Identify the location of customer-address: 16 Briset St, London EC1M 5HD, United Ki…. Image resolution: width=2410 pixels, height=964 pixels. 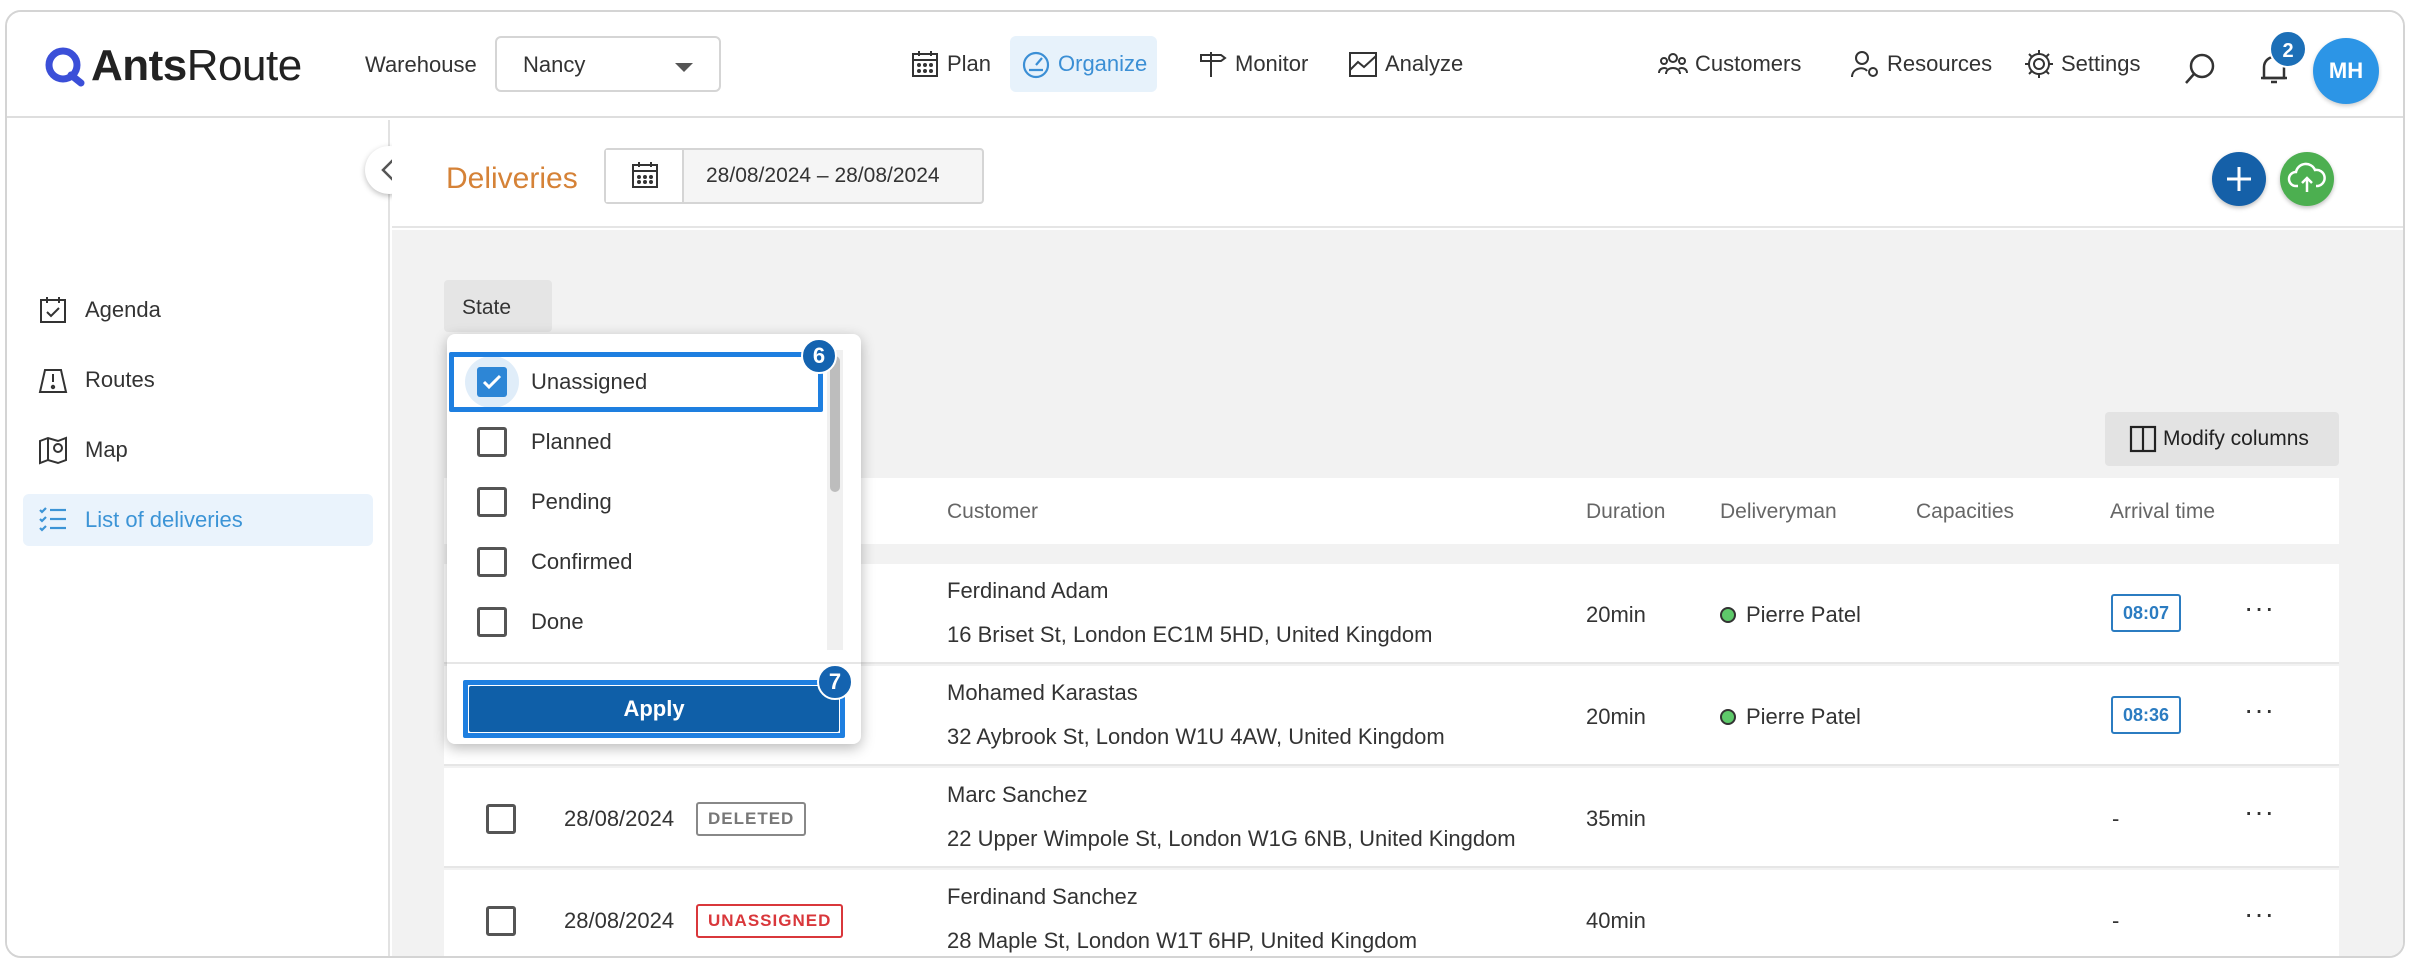
(1190, 634).